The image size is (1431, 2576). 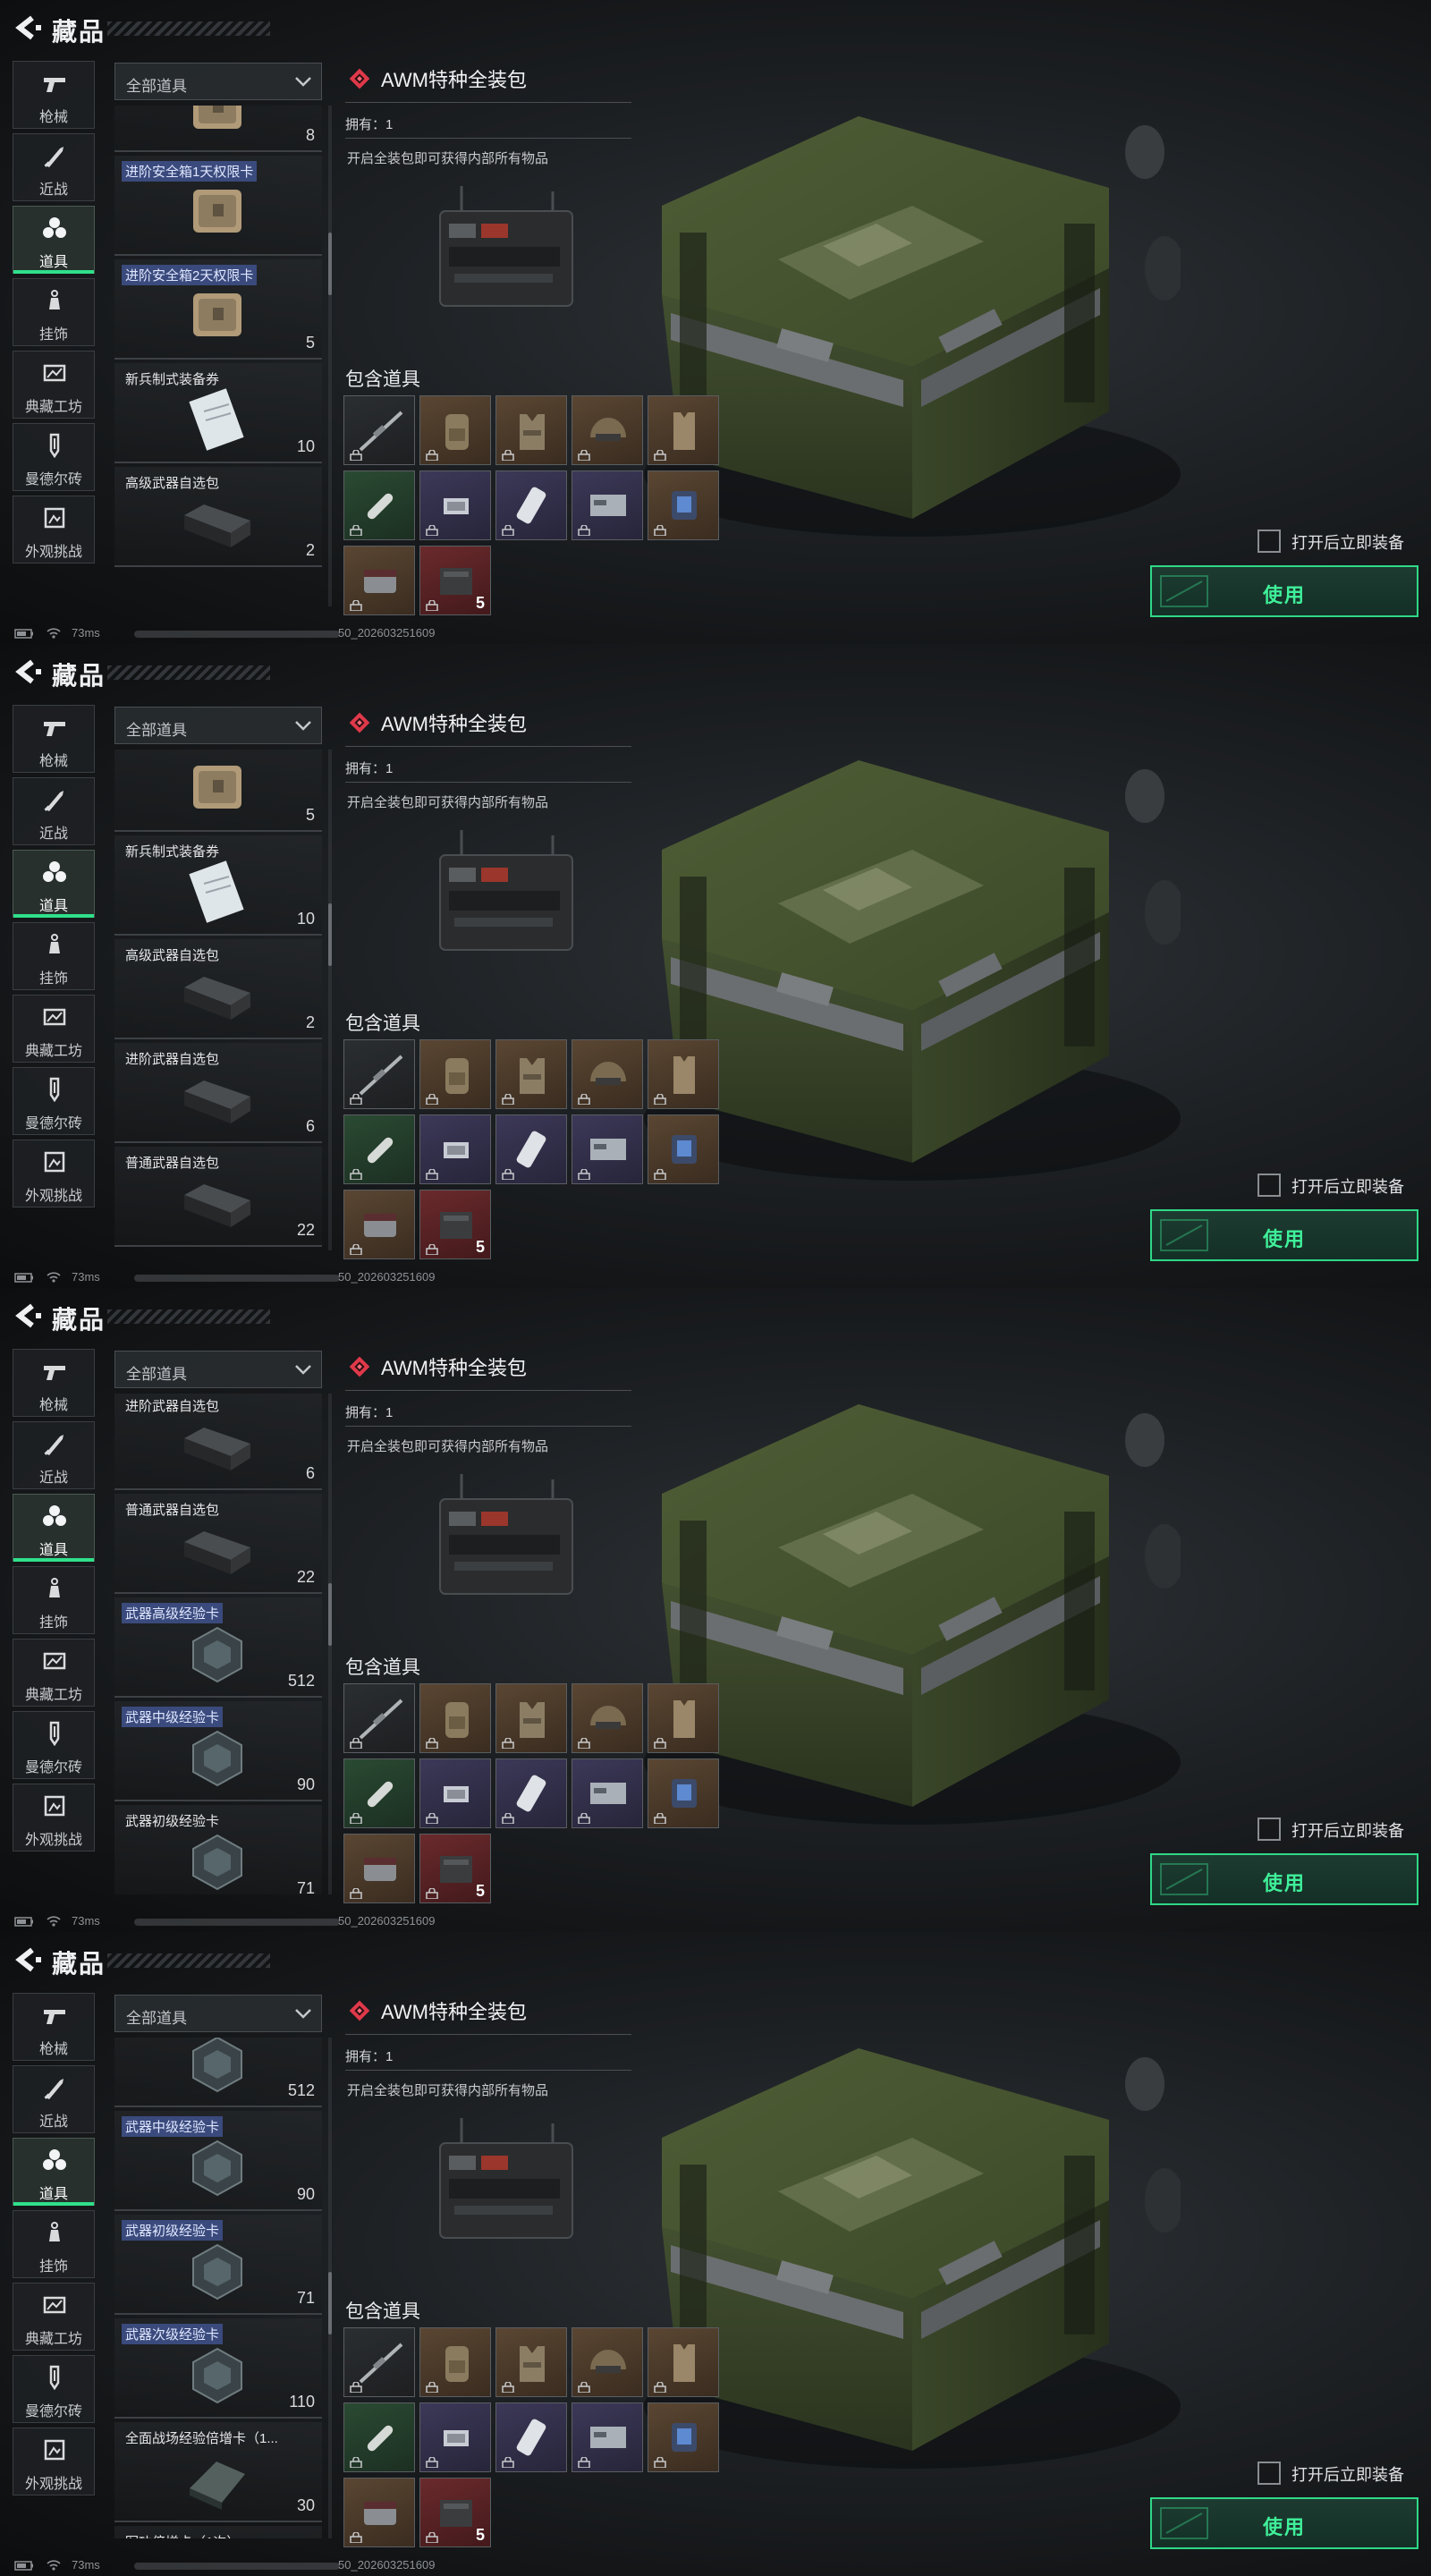 What do you see at coordinates (218, 129) in the screenshot?
I see `list-item: 8` at bounding box center [218, 129].